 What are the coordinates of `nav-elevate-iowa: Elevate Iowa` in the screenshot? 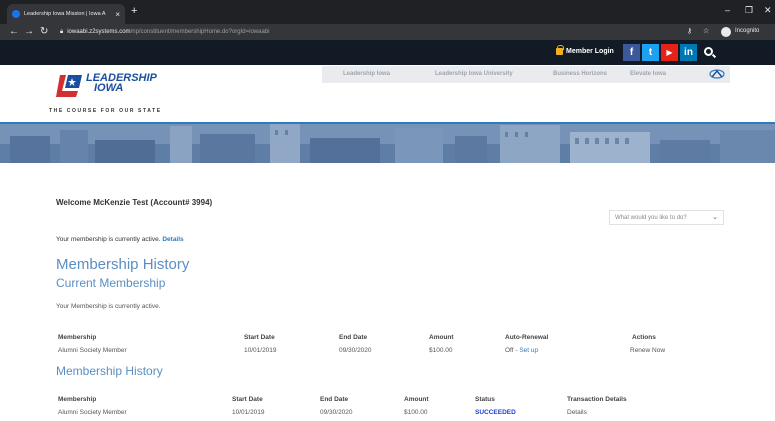 It's located at (648, 74).